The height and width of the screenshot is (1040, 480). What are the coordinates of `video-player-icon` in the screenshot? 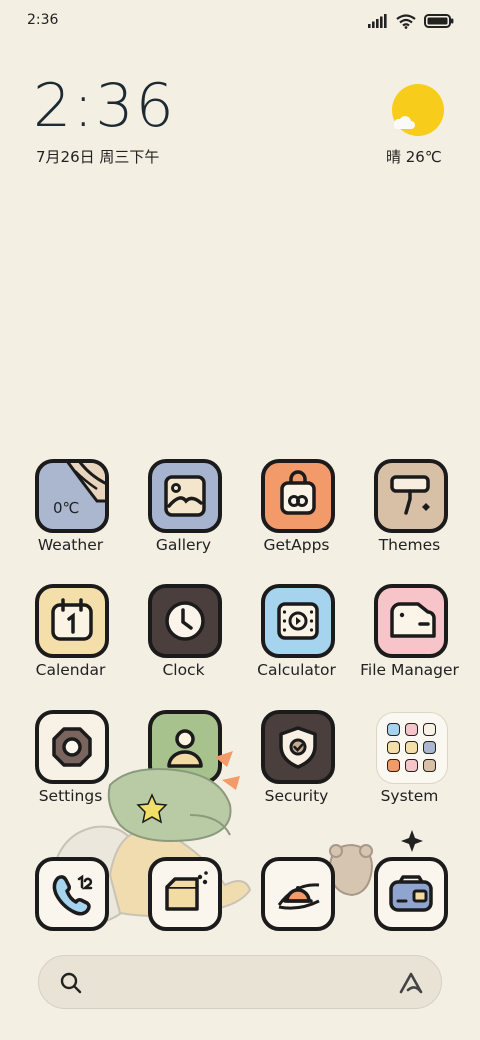 It's located at (298, 621).